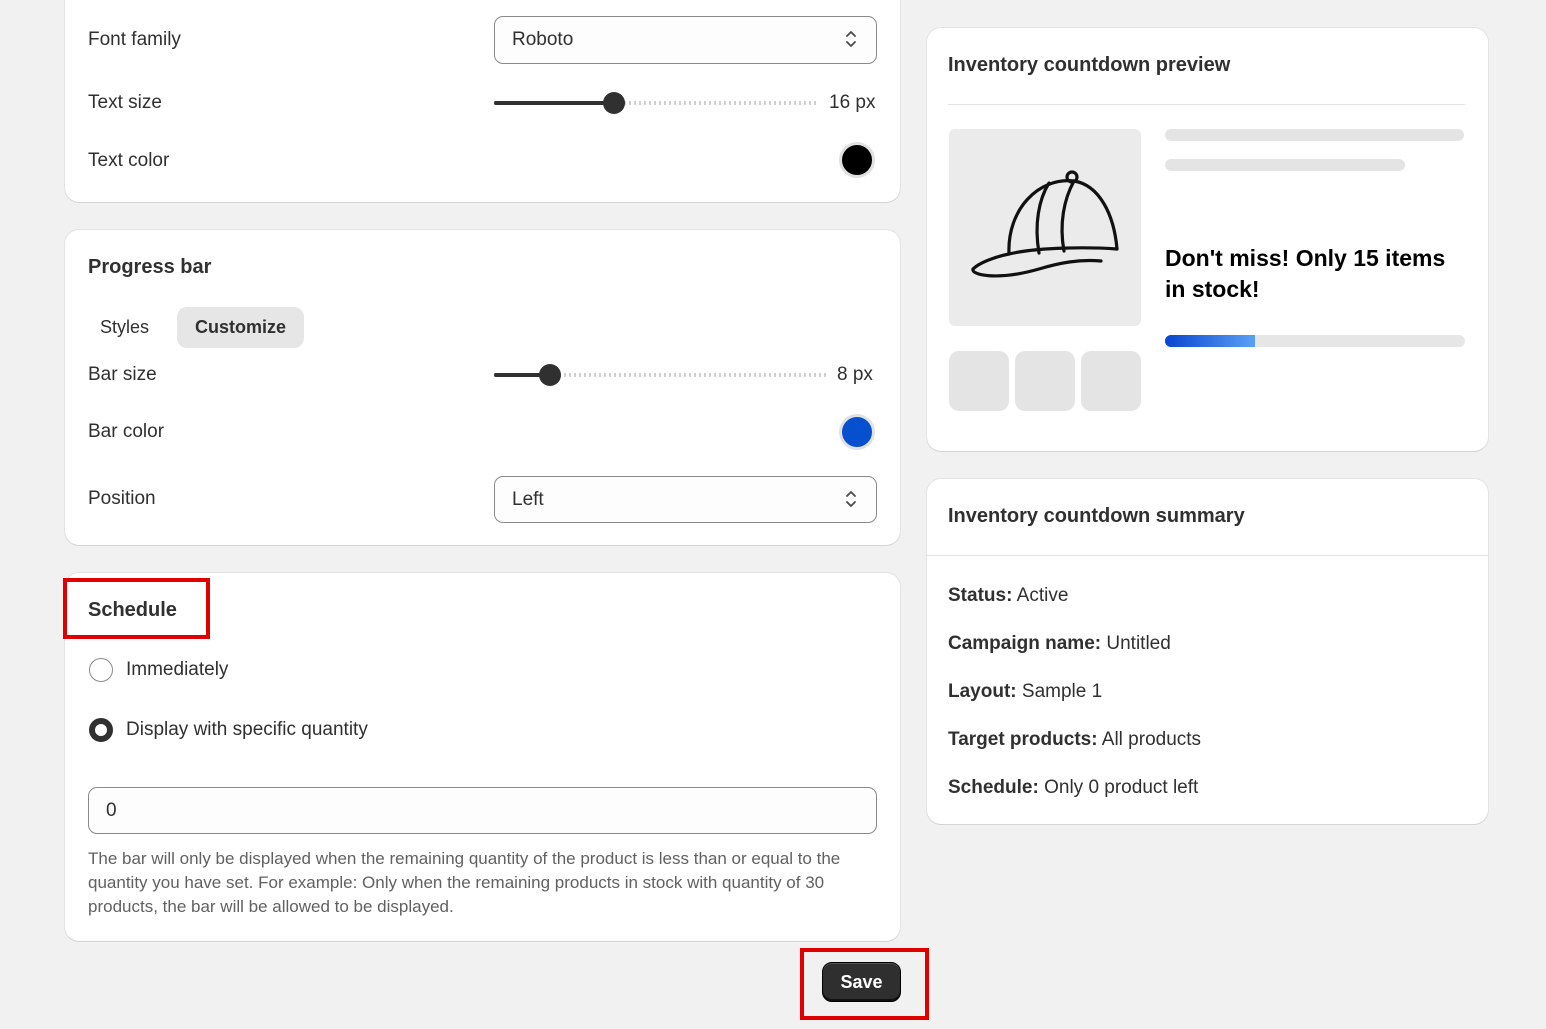  I want to click on summary-layout: Layout: Sample 1, so click(1025, 691).